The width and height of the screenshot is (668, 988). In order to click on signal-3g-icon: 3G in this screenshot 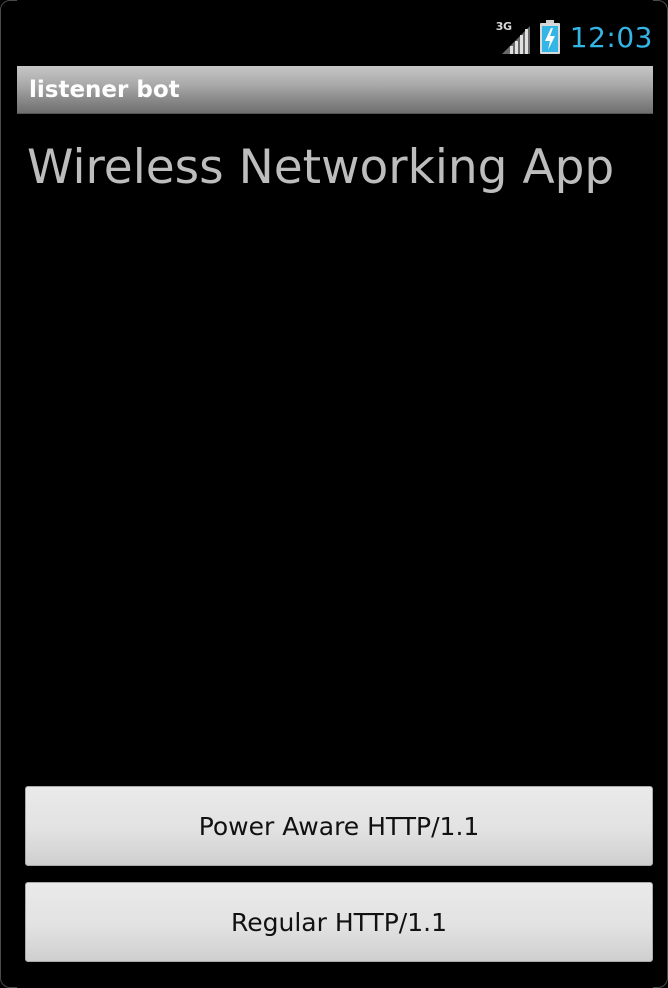, I will do `click(513, 37)`.